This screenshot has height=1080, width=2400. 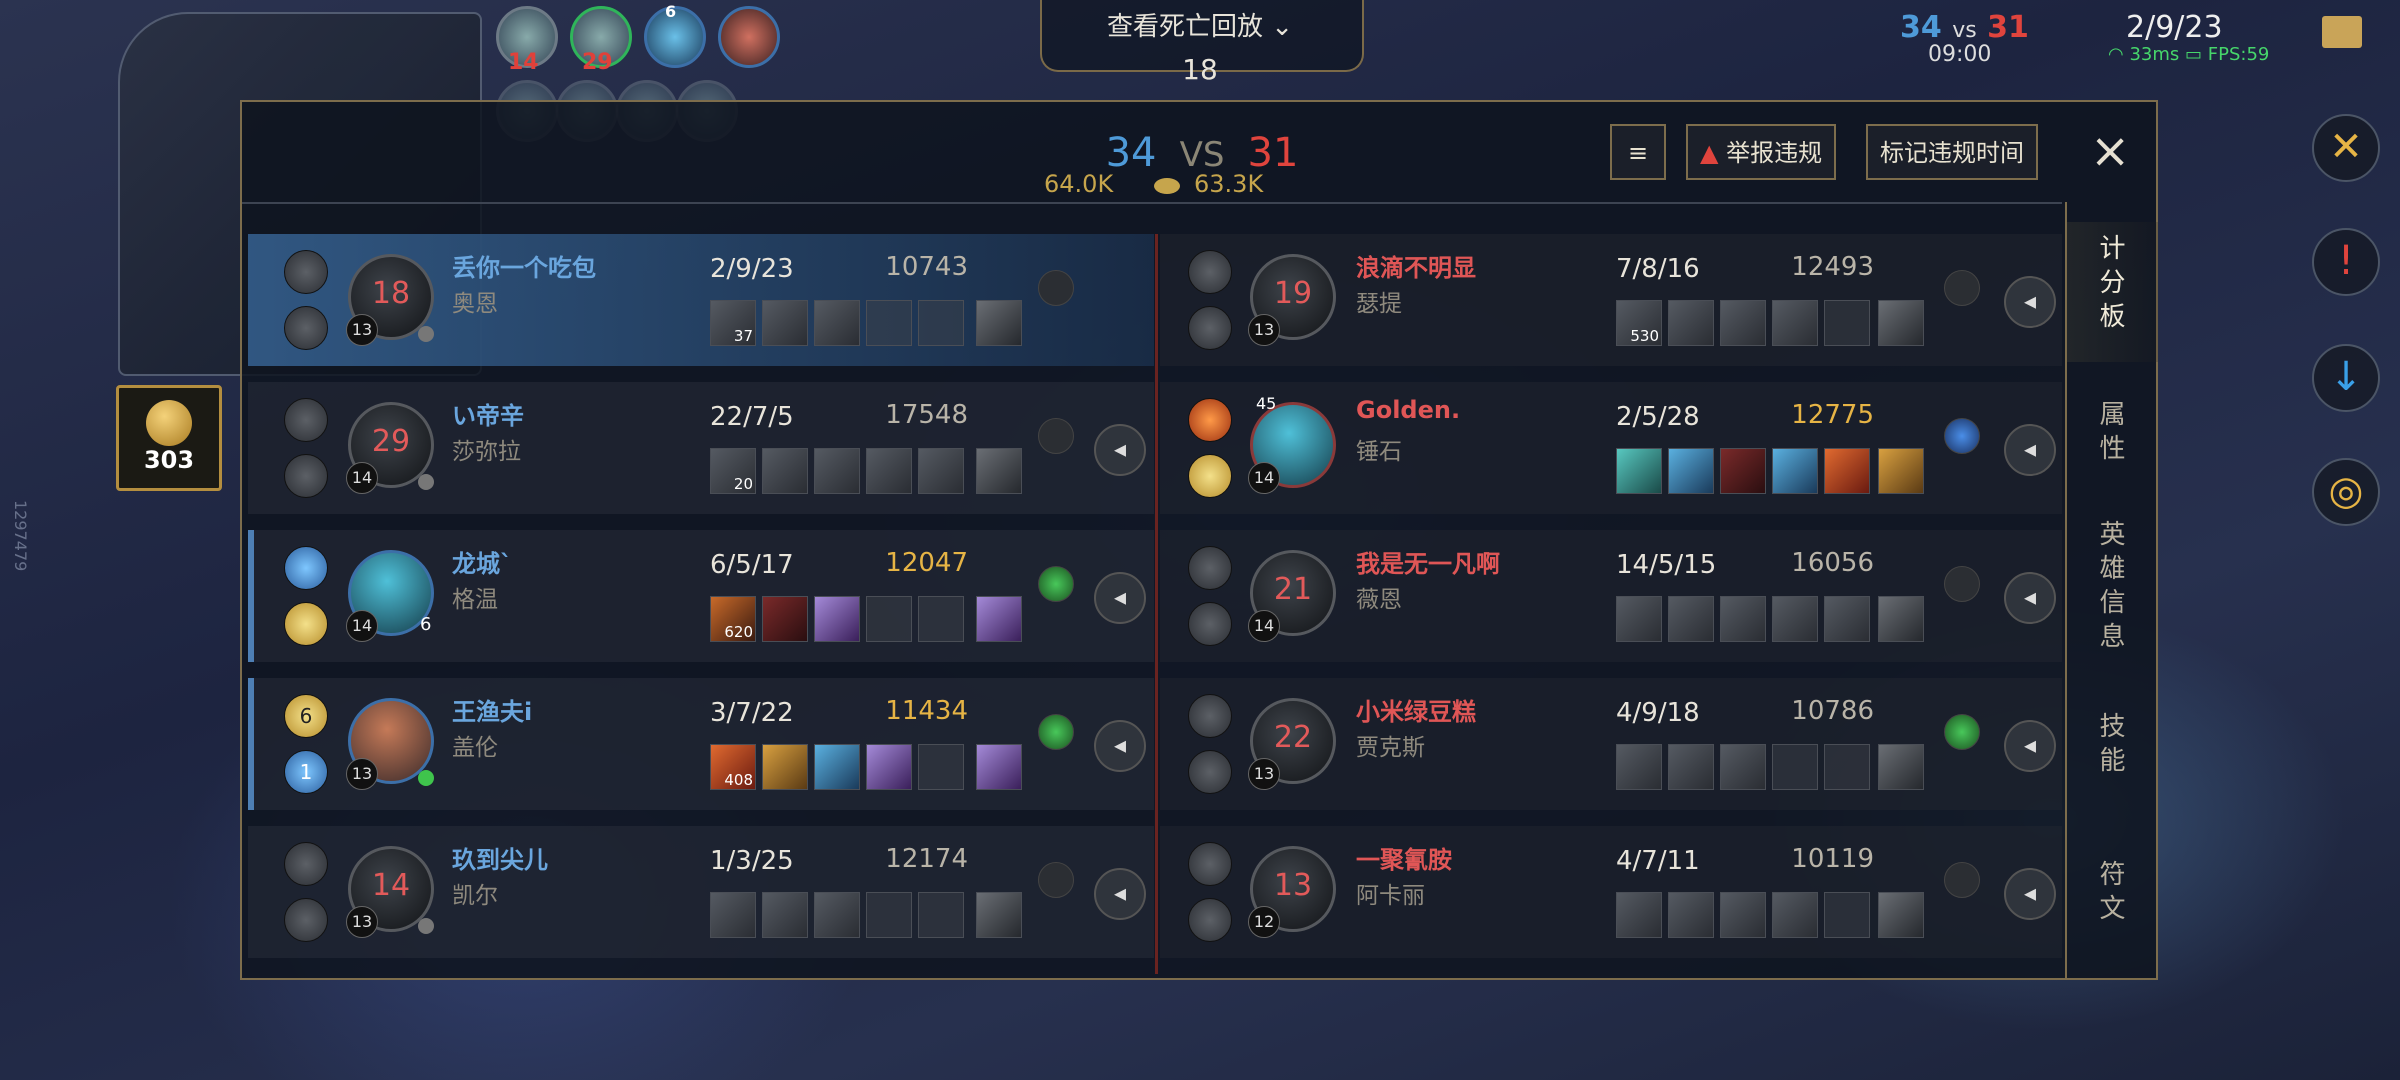 What do you see at coordinates (749, 37) in the screenshot?
I see `ally-head` at bounding box center [749, 37].